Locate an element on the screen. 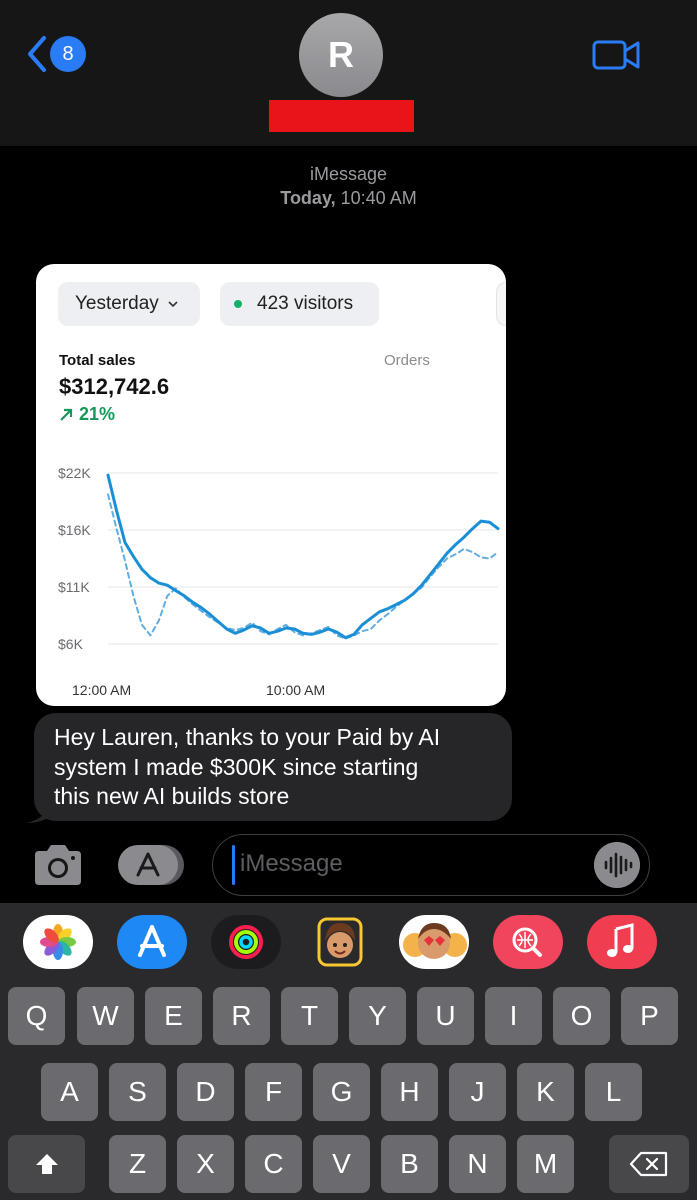  back-button: 8 is located at coordinates (56, 54).